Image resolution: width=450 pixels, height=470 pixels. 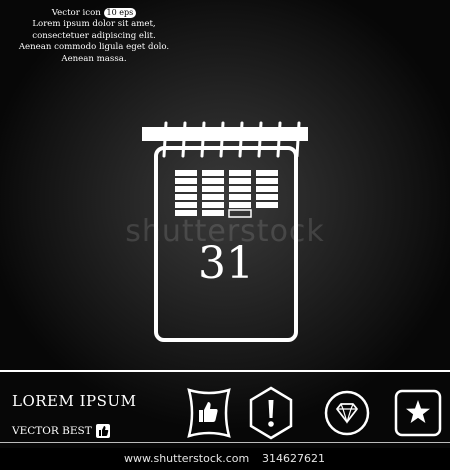 What do you see at coordinates (187, 458) in the screenshot?
I see `footer-url: www.shutterstock.com` at bounding box center [187, 458].